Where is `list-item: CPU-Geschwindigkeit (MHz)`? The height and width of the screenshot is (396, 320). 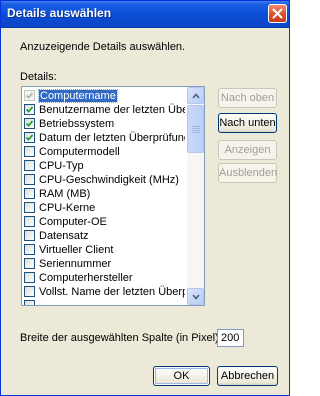 list-item: CPU-Geschwindigkeit (MHz) is located at coordinates (103, 180).